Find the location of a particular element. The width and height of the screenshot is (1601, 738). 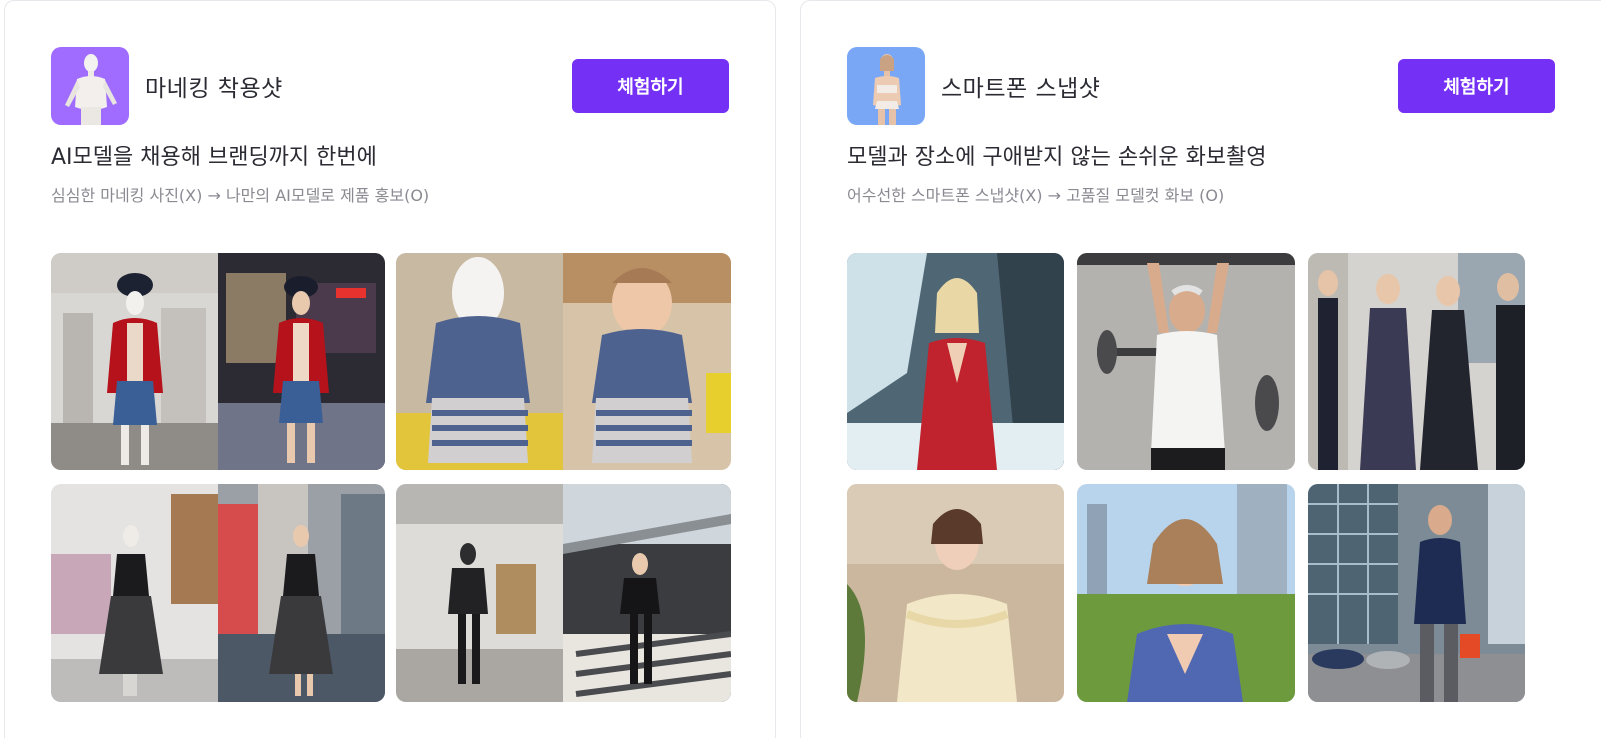

card-title: 마네킹 착용샷 is located at coordinates (214, 89).